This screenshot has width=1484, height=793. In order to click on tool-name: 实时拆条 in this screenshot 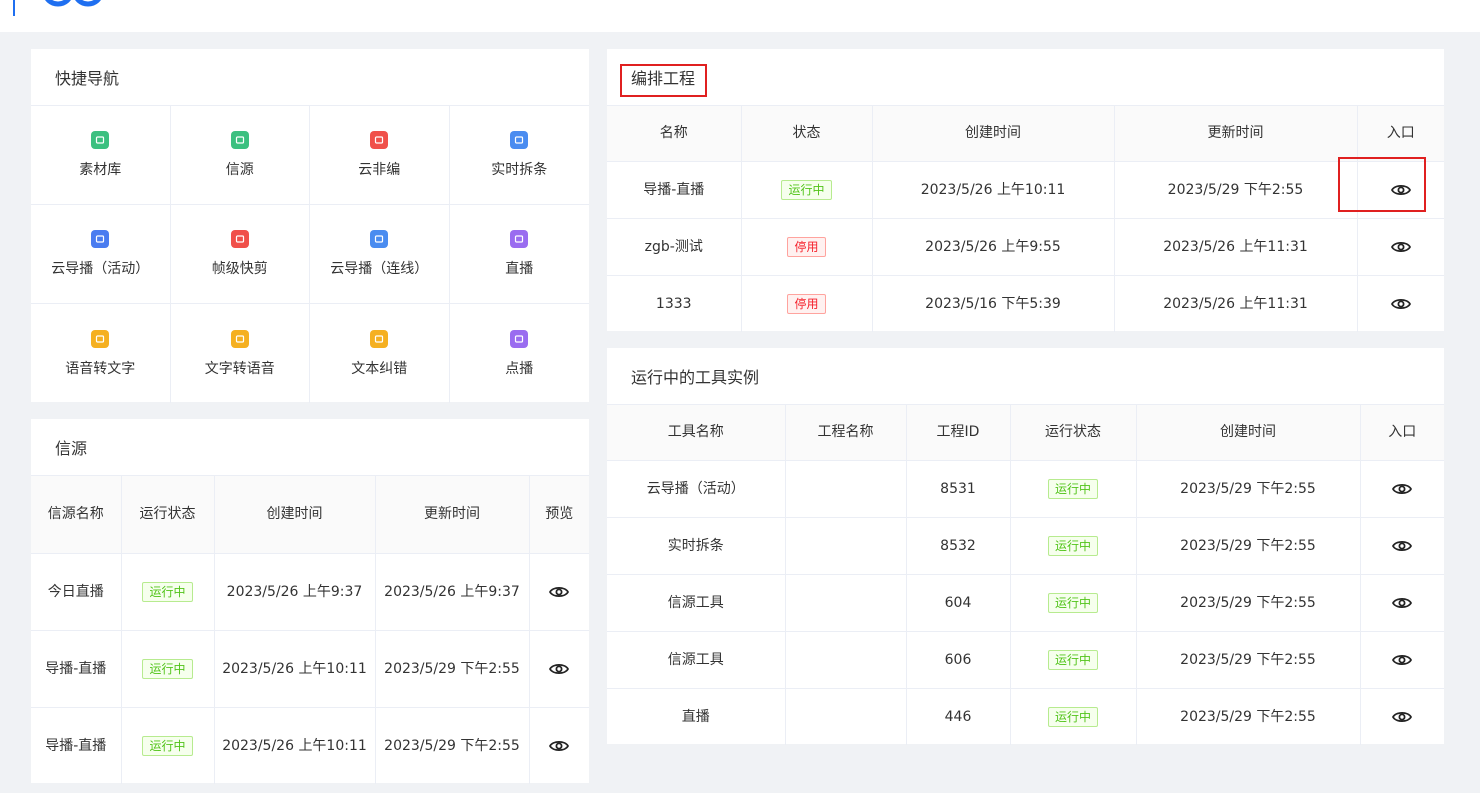, I will do `click(696, 546)`.